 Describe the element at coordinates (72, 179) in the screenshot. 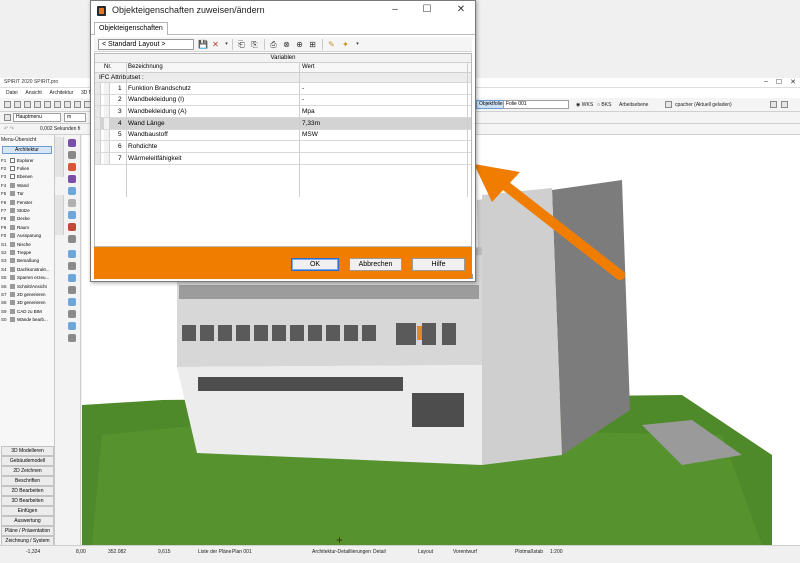

I see `tool-rotate-icon` at that location.